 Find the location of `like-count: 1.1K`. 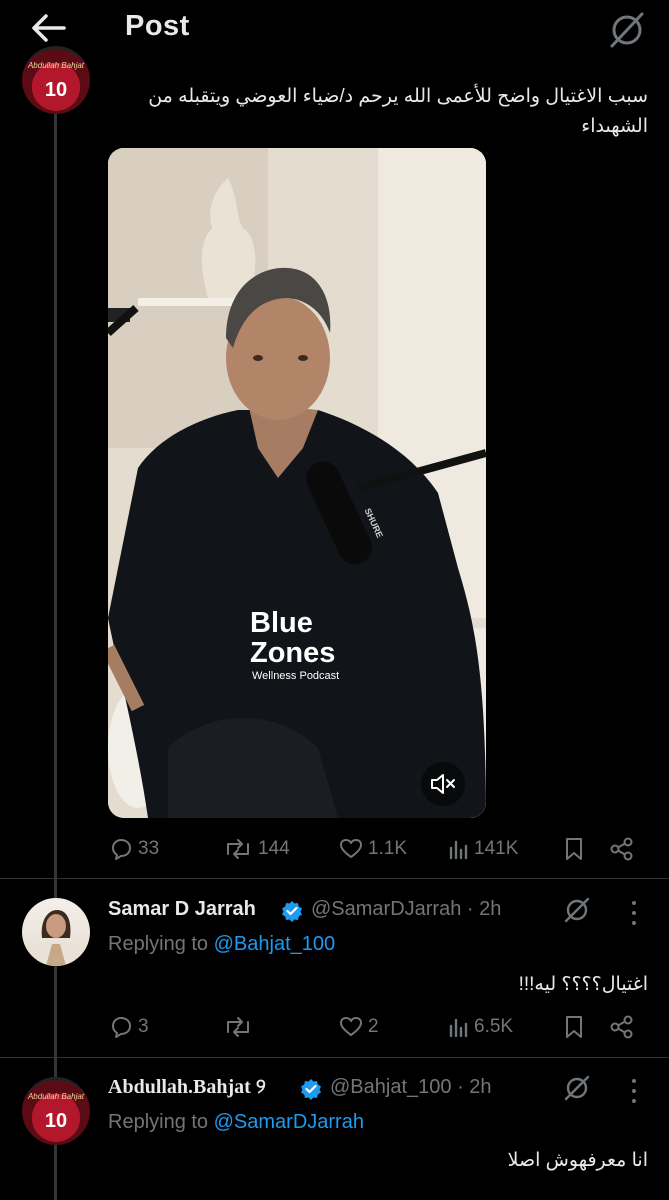

like-count: 1.1K is located at coordinates (388, 848).